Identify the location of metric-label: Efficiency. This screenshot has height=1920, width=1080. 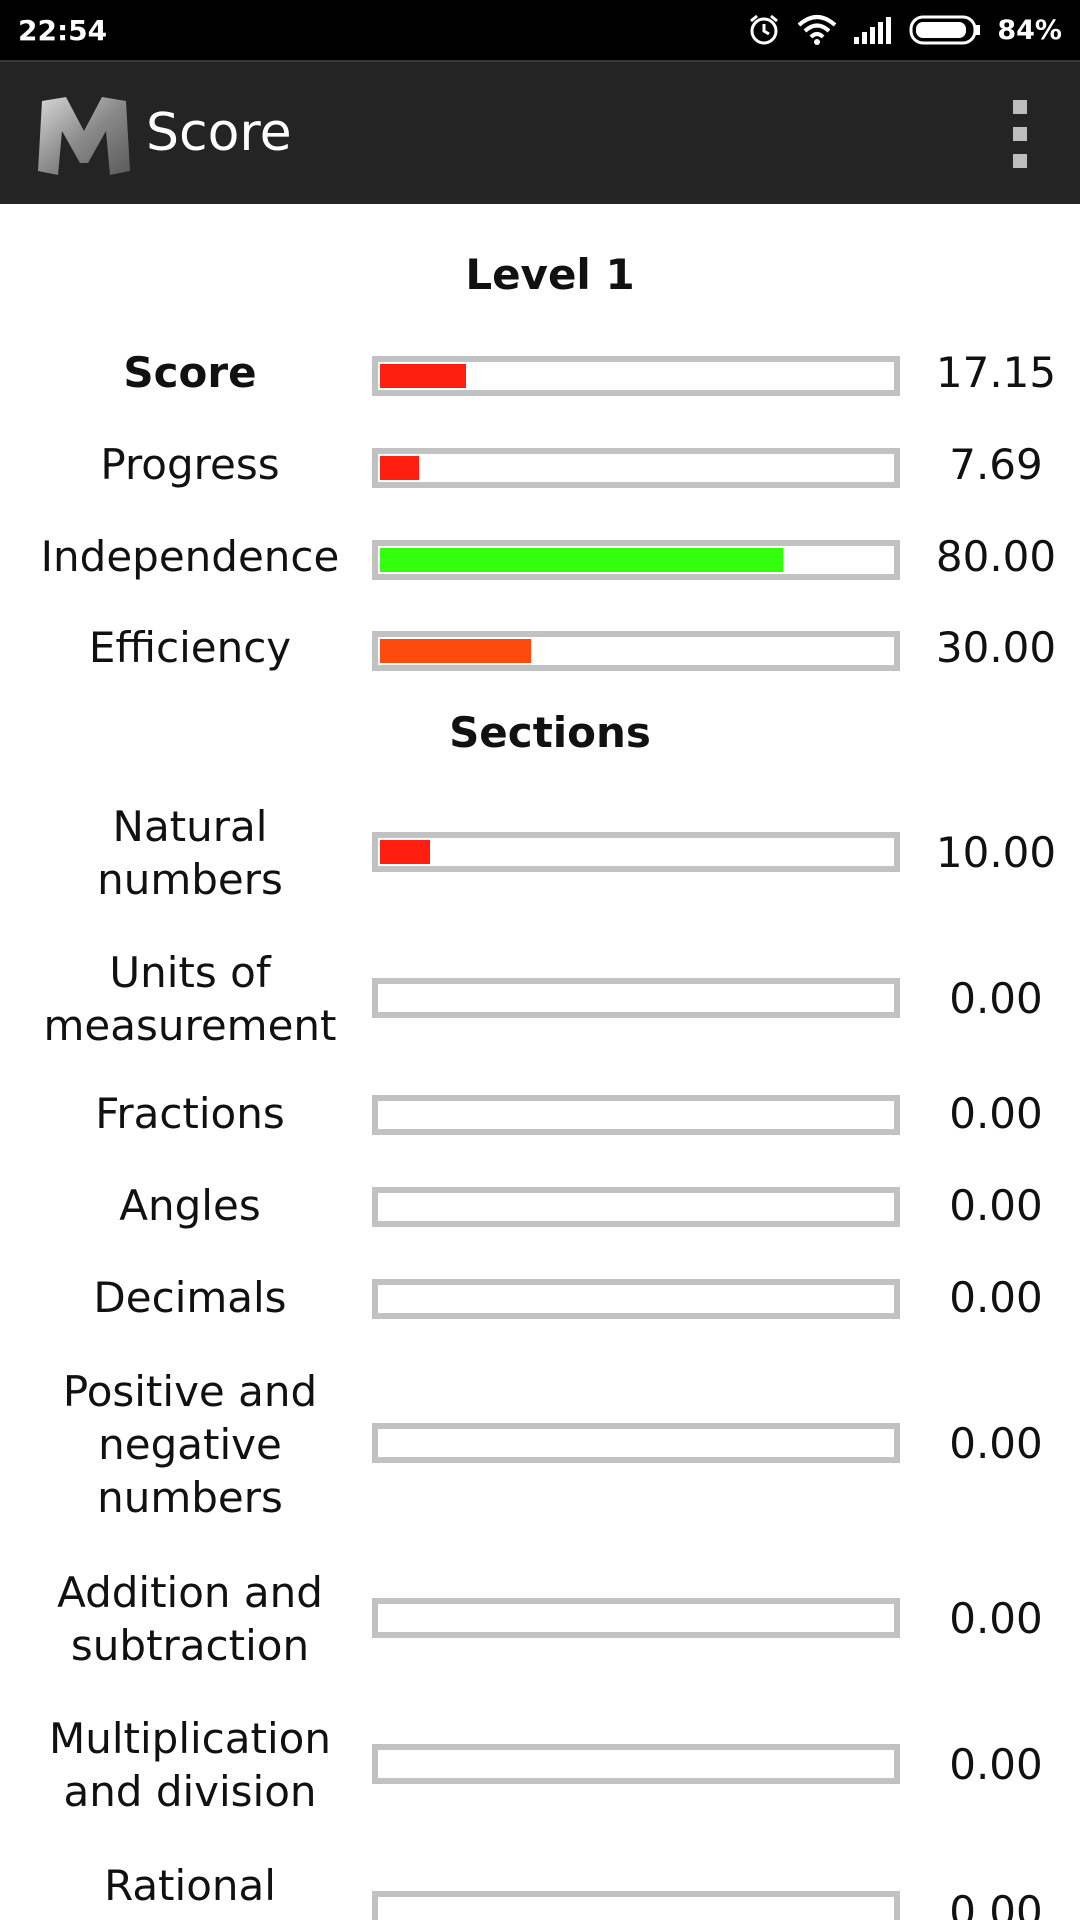
(190, 647).